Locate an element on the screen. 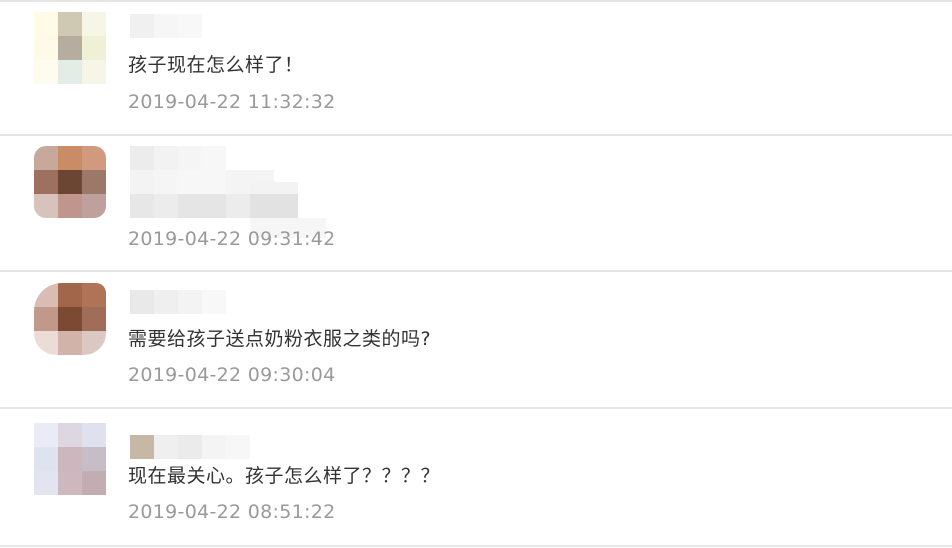 The height and width of the screenshot is (548, 952). comment-timestamp: 2019-04-22 11:32:32 is located at coordinates (232, 102).